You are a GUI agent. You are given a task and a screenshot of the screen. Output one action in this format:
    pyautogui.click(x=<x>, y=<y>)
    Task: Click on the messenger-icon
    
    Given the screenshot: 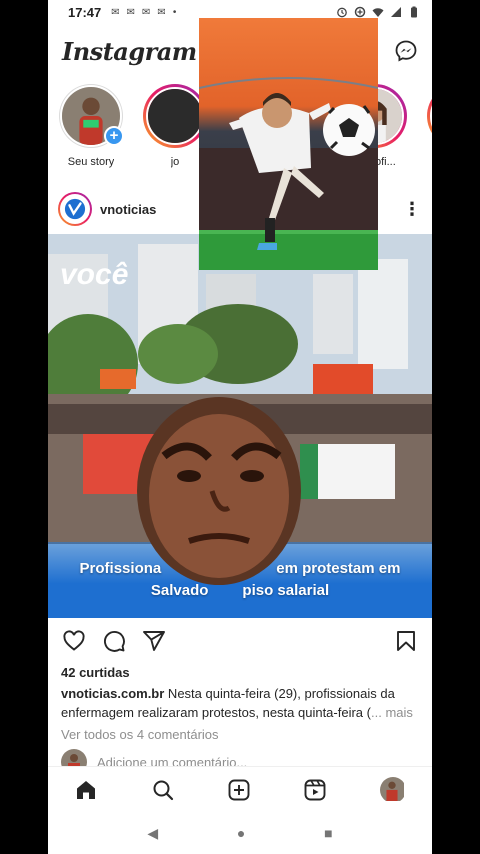 What is the action you would take?
    pyautogui.click(x=406, y=51)
    